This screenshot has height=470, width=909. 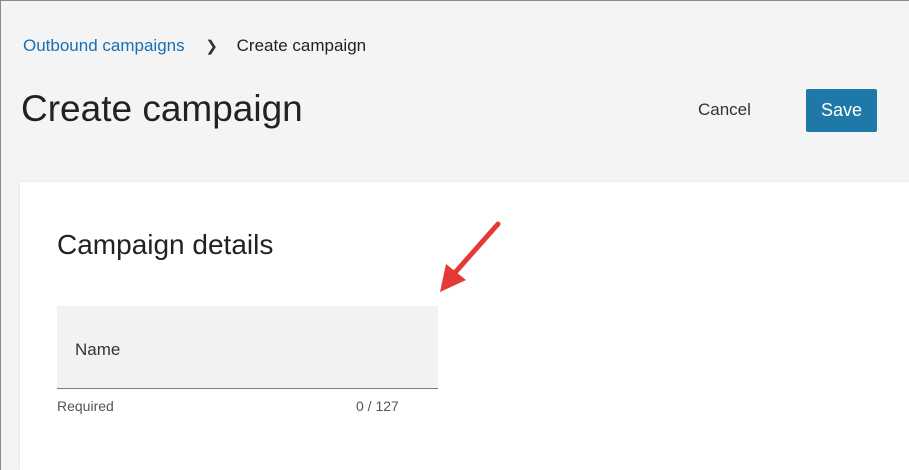 I want to click on page-title: Create campaign, so click(x=162, y=108).